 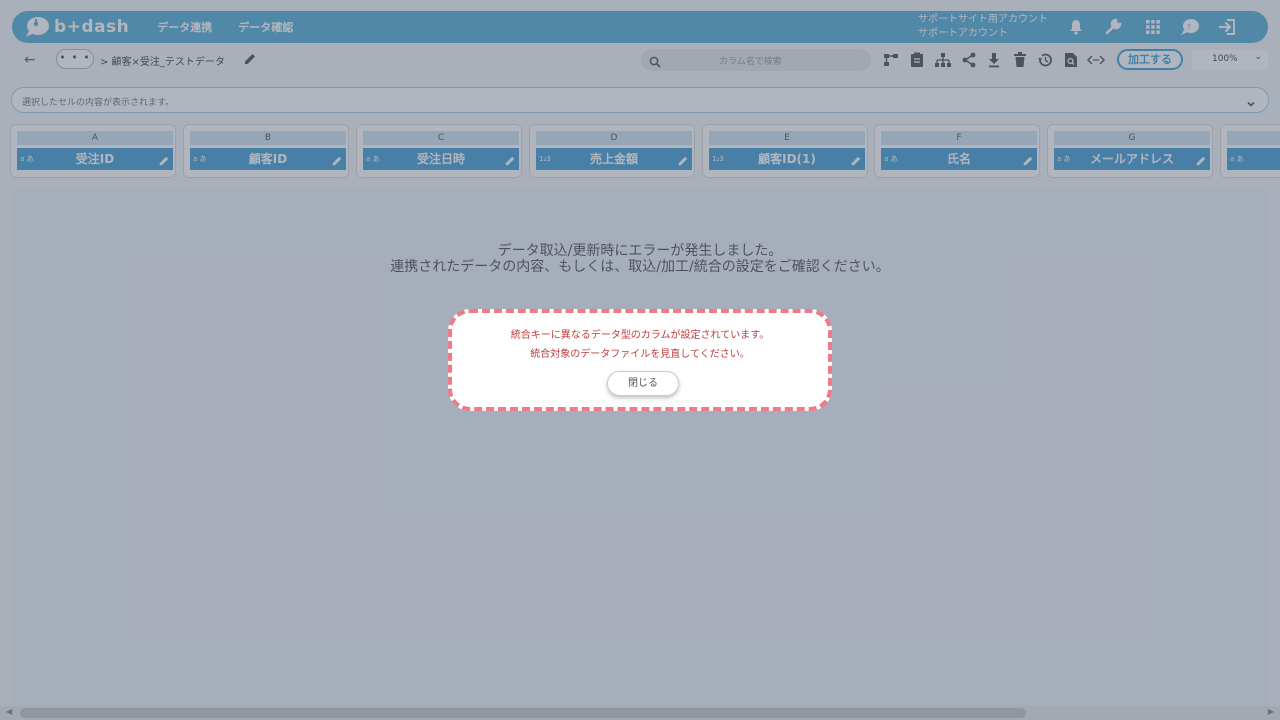 What do you see at coordinates (640, 335) in the screenshot?
I see `dialog-message-line1: 統合キーに異なるデータ型のカラムが設定されています。` at bounding box center [640, 335].